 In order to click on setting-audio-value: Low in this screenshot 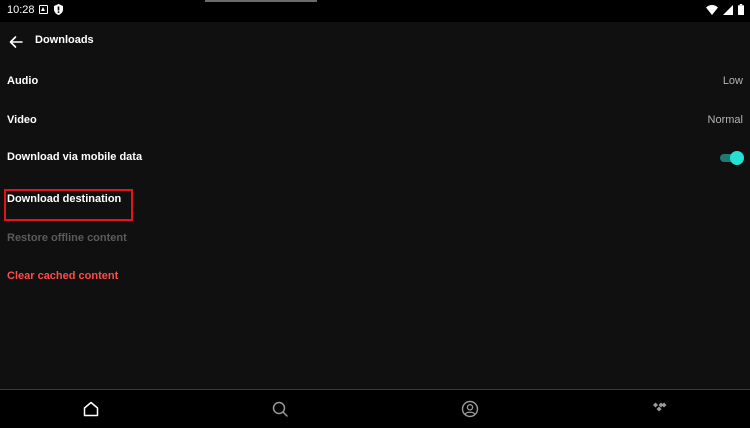, I will do `click(732, 81)`.